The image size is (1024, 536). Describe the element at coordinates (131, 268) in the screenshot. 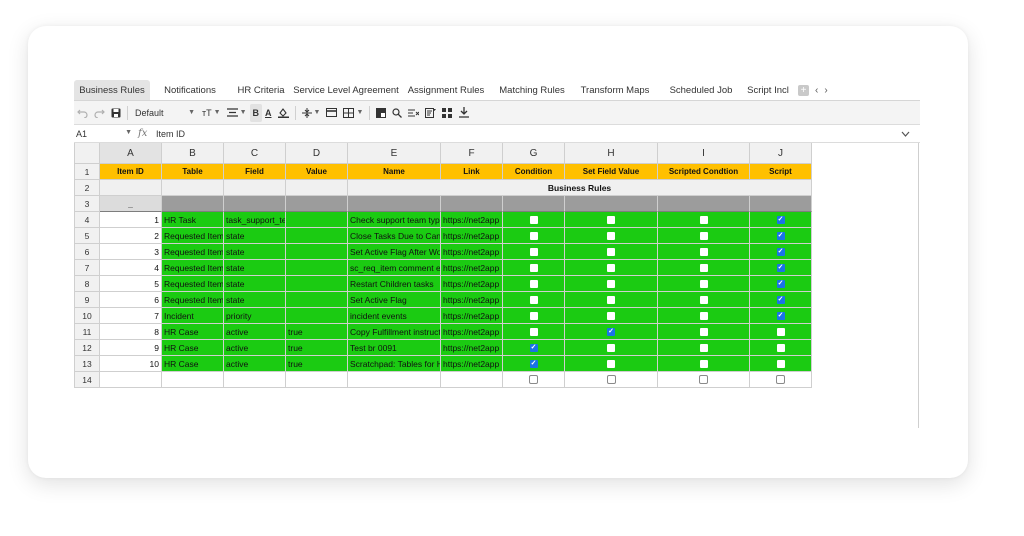

I see `cell-id: 4` at that location.